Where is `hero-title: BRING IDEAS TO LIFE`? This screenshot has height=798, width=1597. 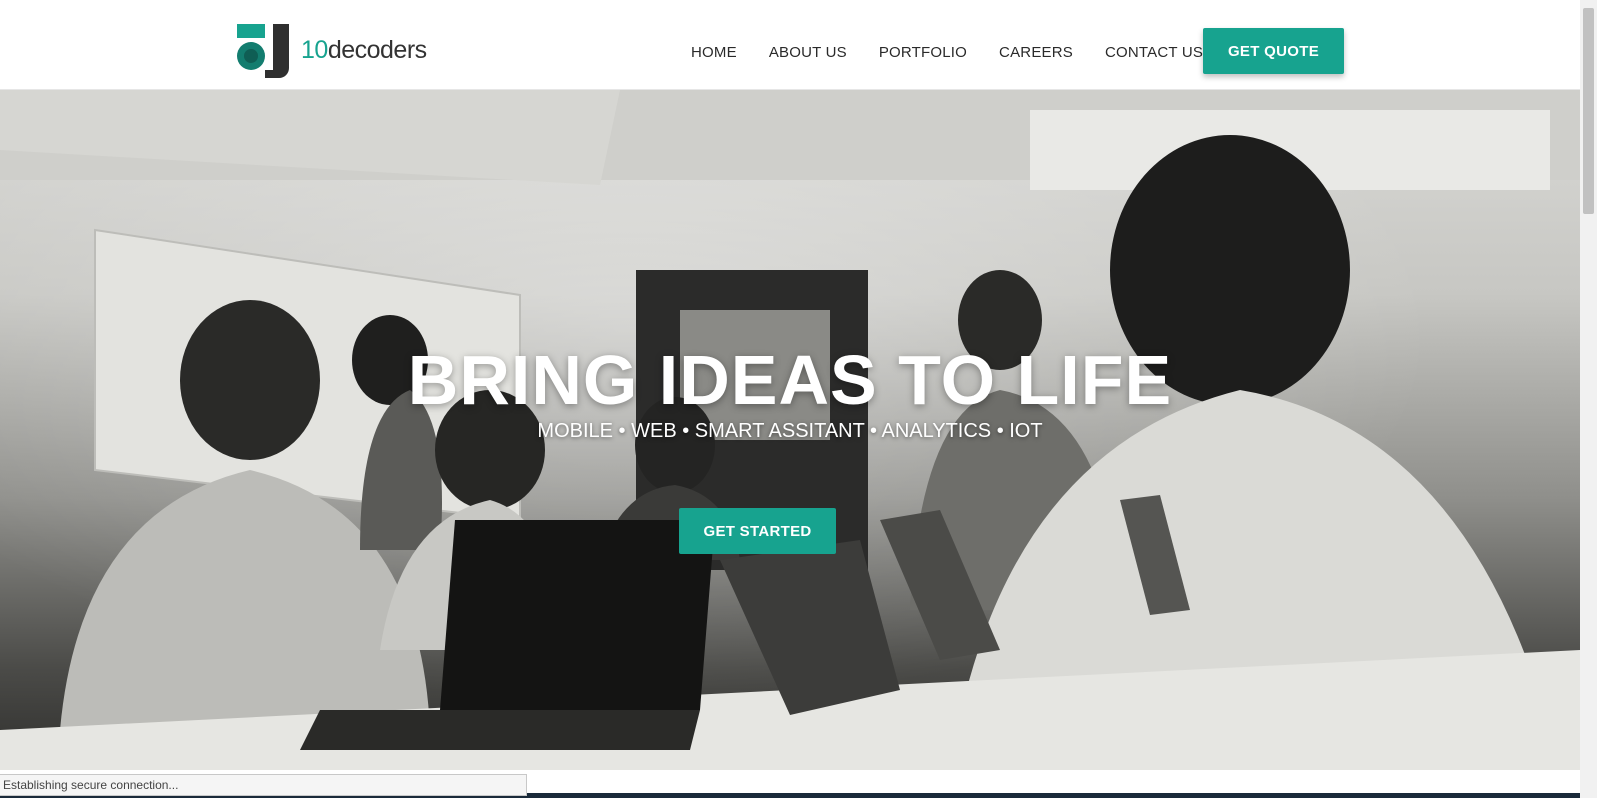
hero-title: BRING IDEAS TO LIFE is located at coordinates (790, 380).